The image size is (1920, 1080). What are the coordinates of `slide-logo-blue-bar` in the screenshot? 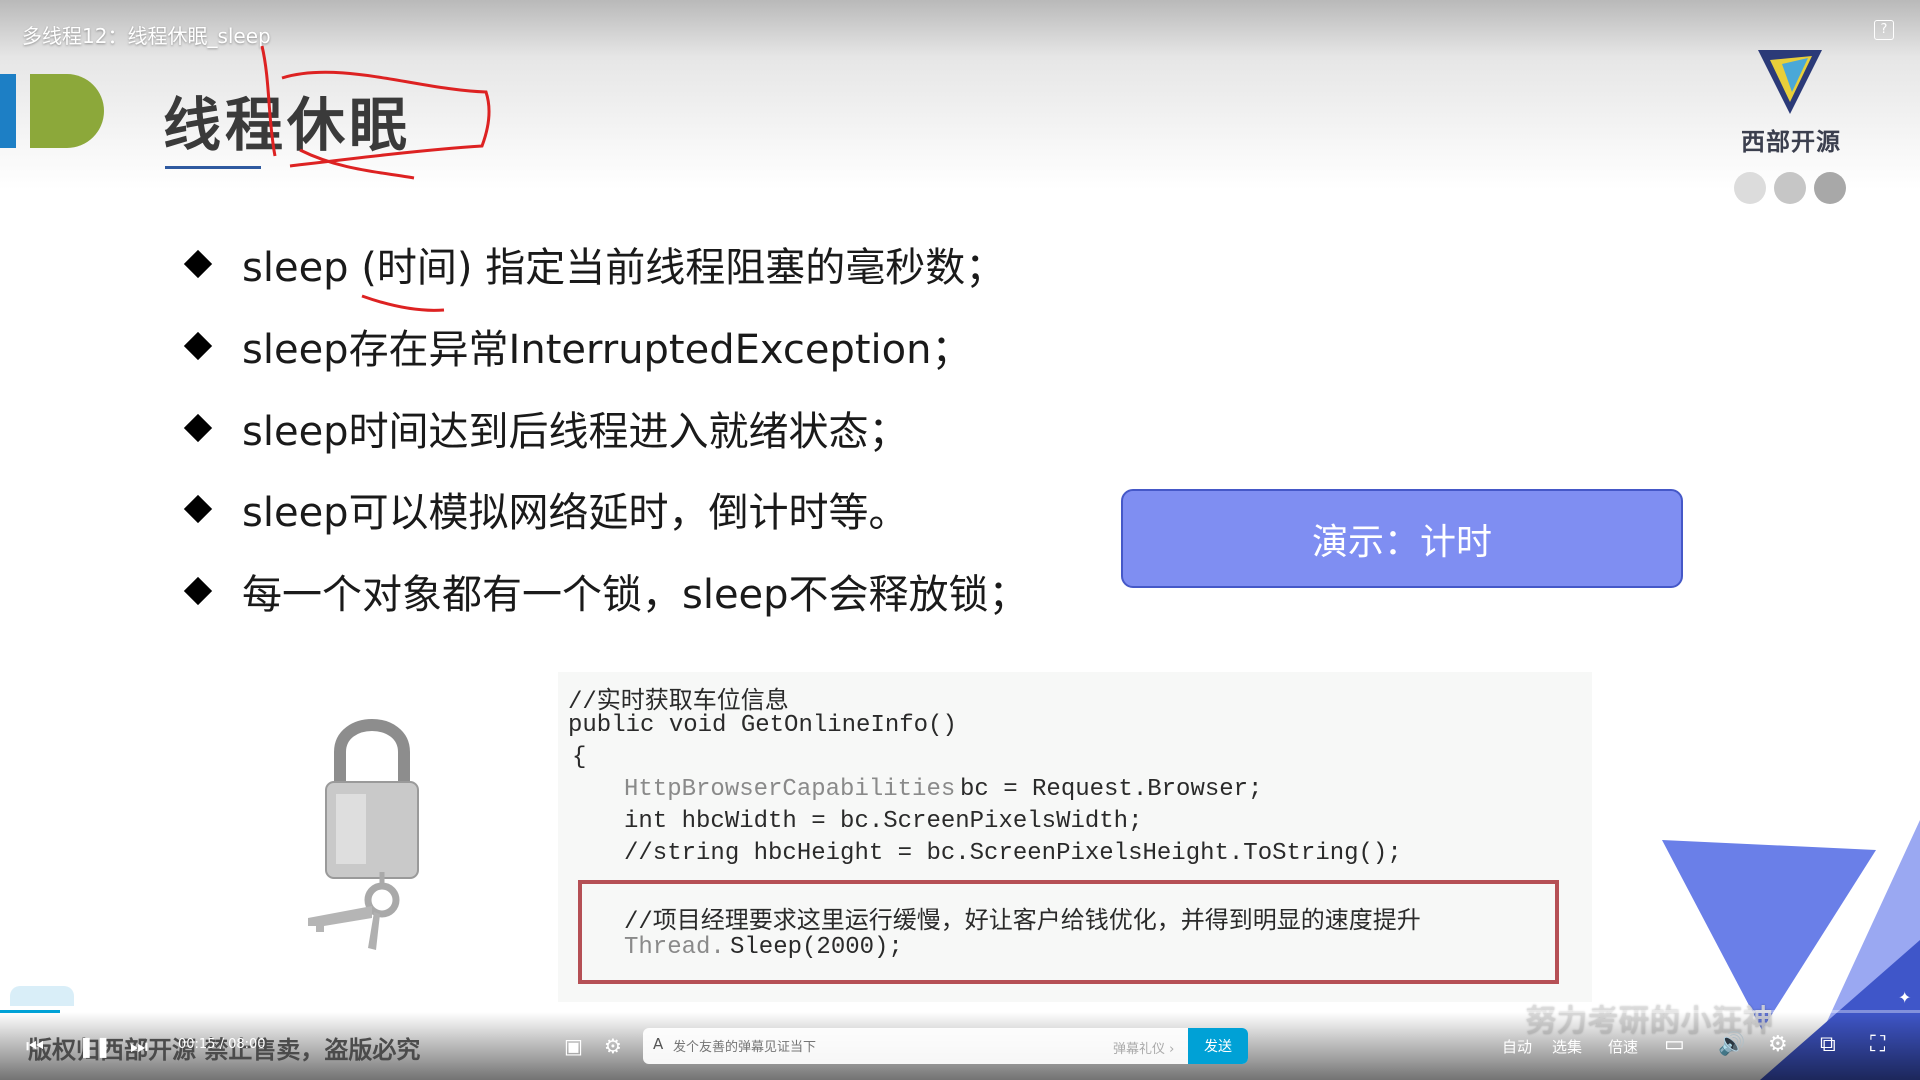 It's located at (8, 111).